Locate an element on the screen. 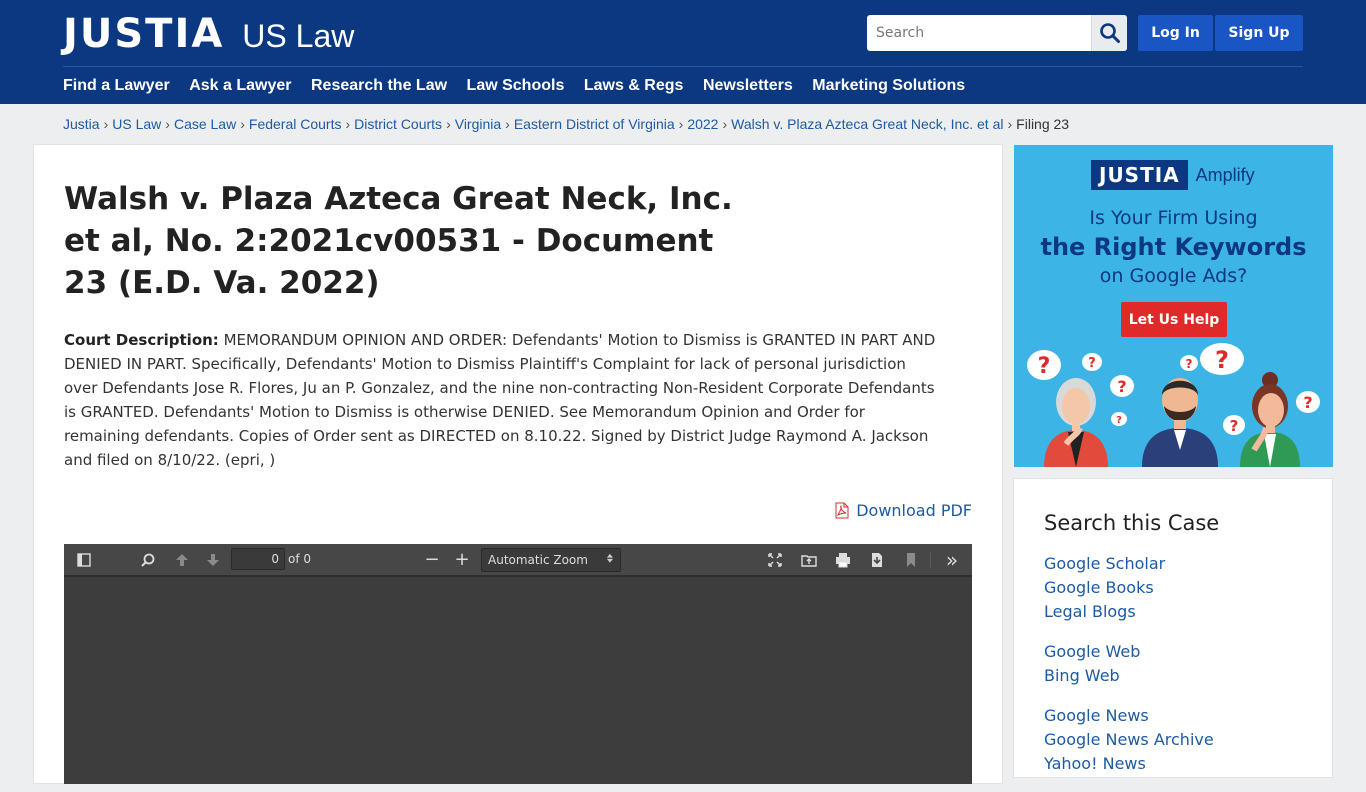  ad-cta-button: Let Us Help is located at coordinates (1174, 319).